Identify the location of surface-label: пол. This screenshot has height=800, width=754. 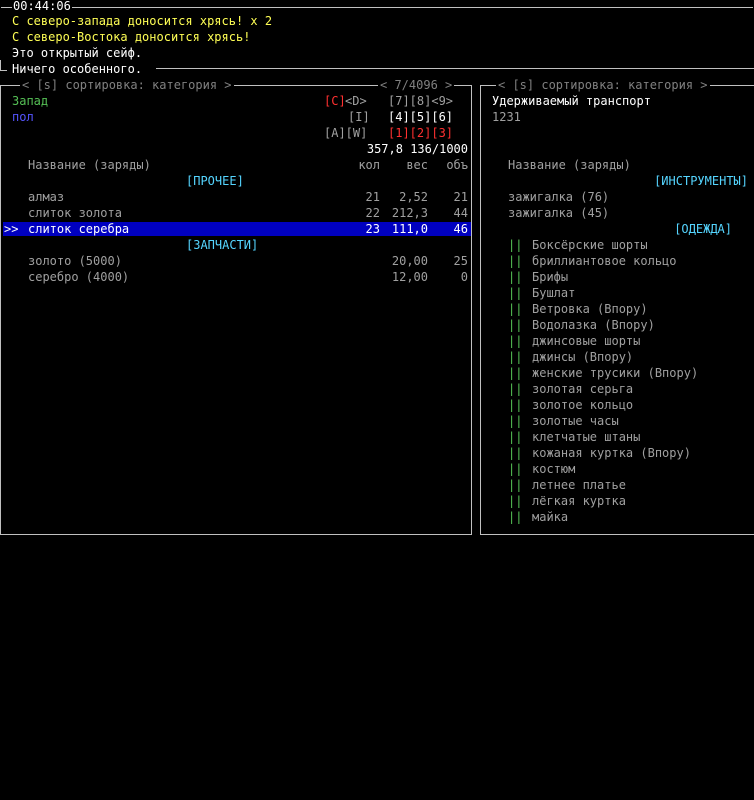
(23, 117).